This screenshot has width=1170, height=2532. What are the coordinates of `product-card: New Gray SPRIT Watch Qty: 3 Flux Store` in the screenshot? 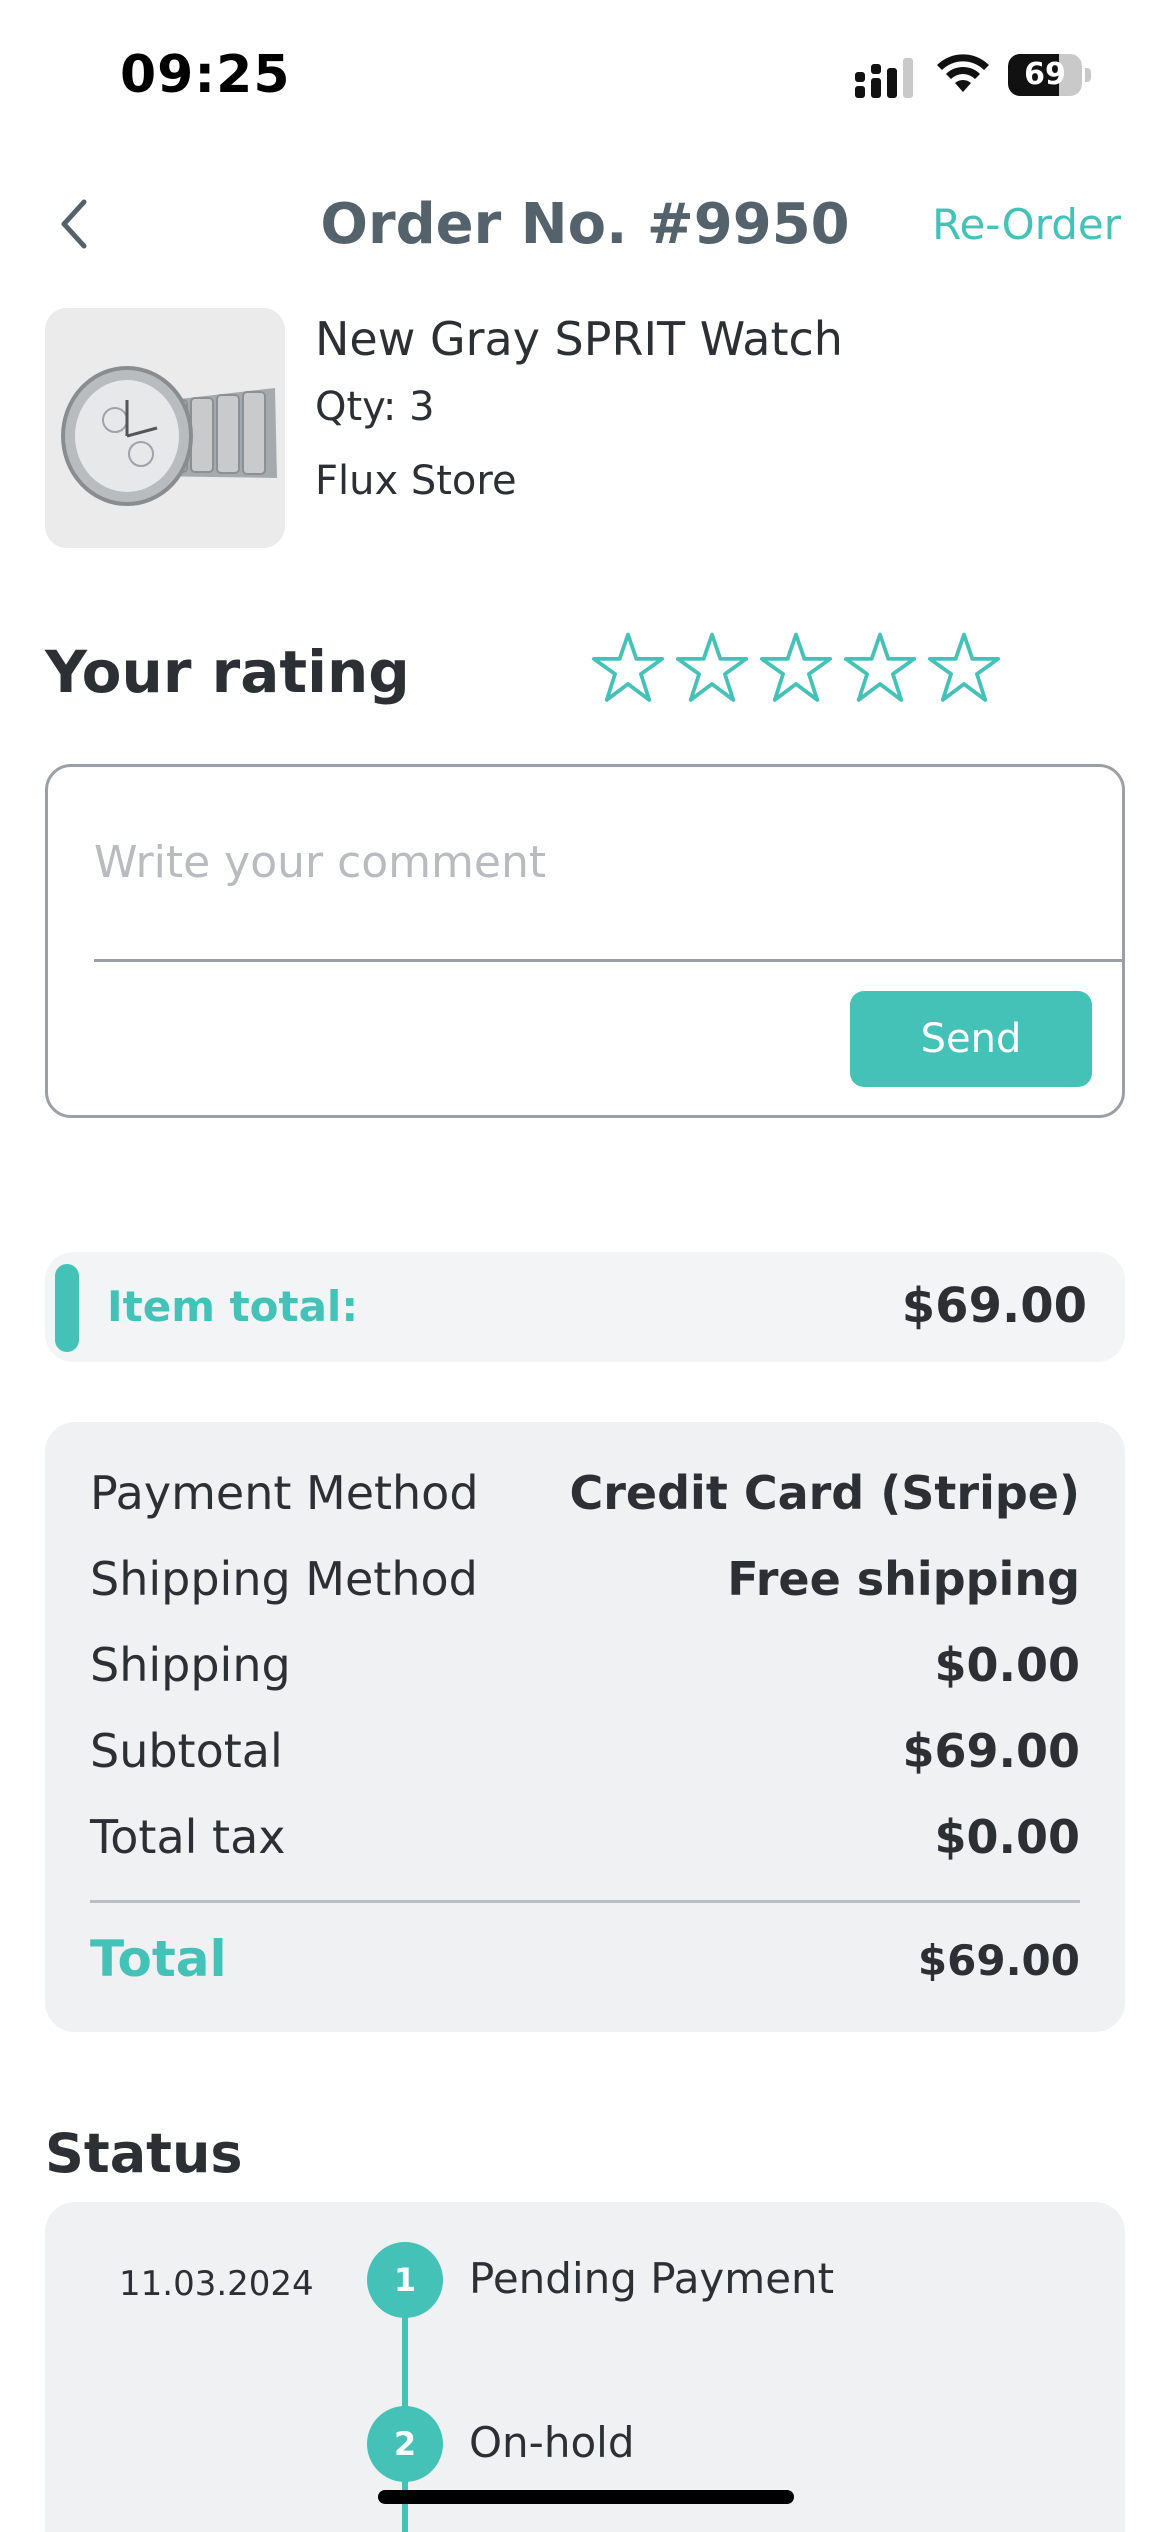 It's located at (585, 428).